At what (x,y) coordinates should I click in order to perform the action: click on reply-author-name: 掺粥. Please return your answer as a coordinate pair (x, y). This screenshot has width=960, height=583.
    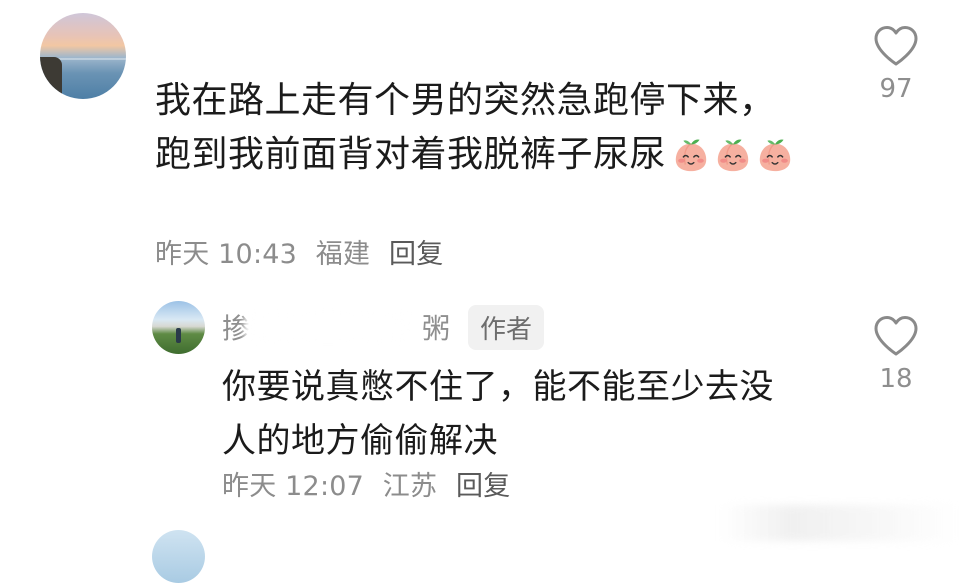
    Looking at the image, I should click on (336, 327).